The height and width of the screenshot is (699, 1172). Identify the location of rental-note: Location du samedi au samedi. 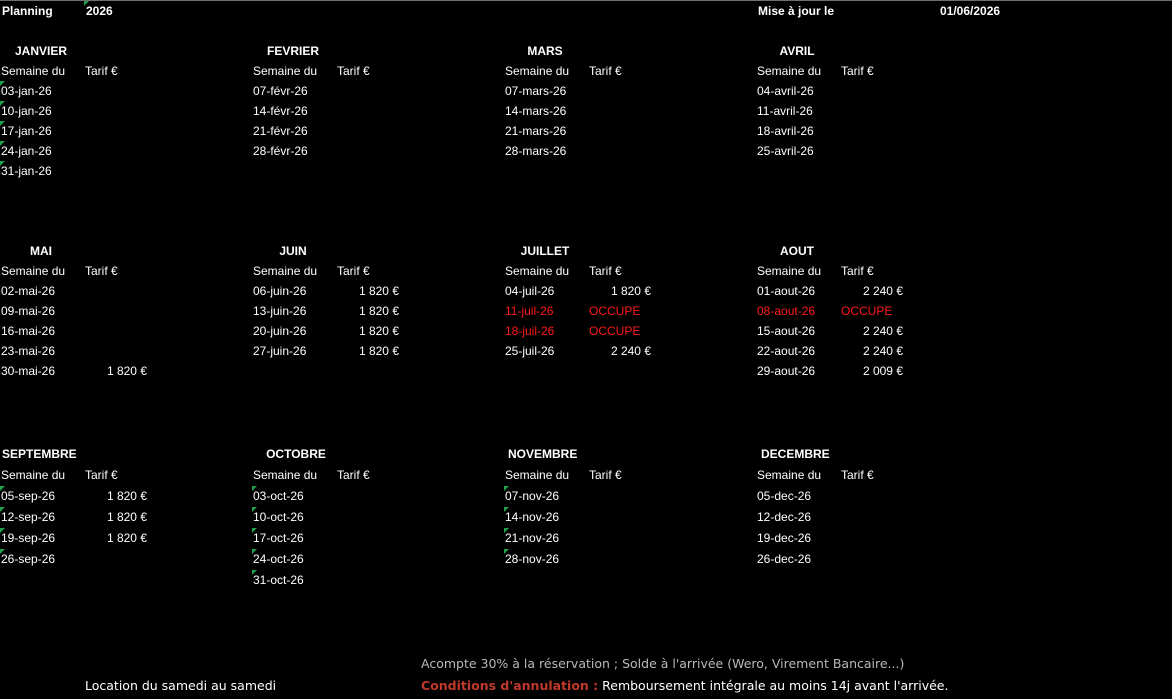
(181, 685).